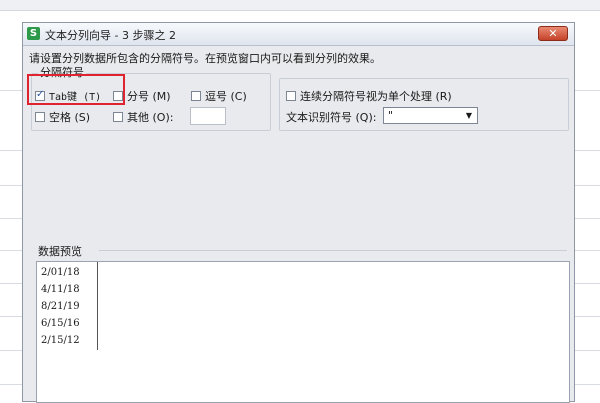 The width and height of the screenshot is (600, 403). Describe the element at coordinates (208, 116) in the screenshot. I see `other-delimiter-input` at that location.